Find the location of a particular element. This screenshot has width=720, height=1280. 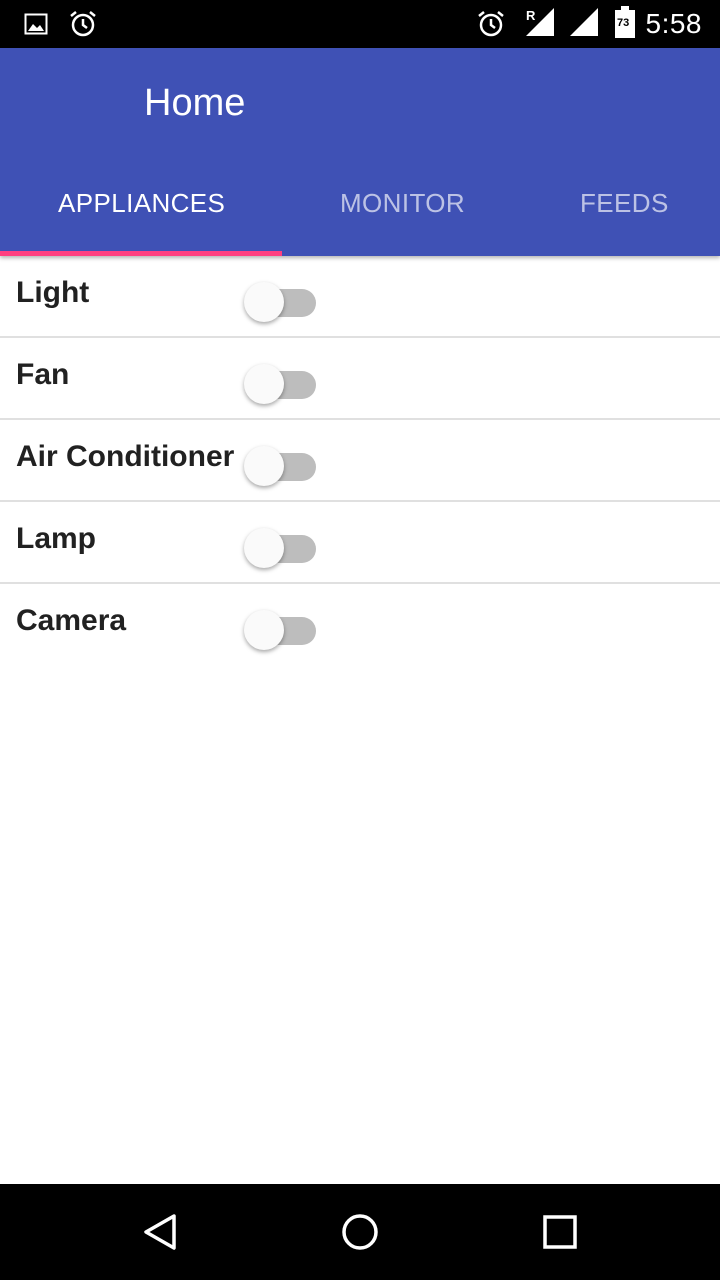

battery-icon: 73 is located at coordinates (625, 22).